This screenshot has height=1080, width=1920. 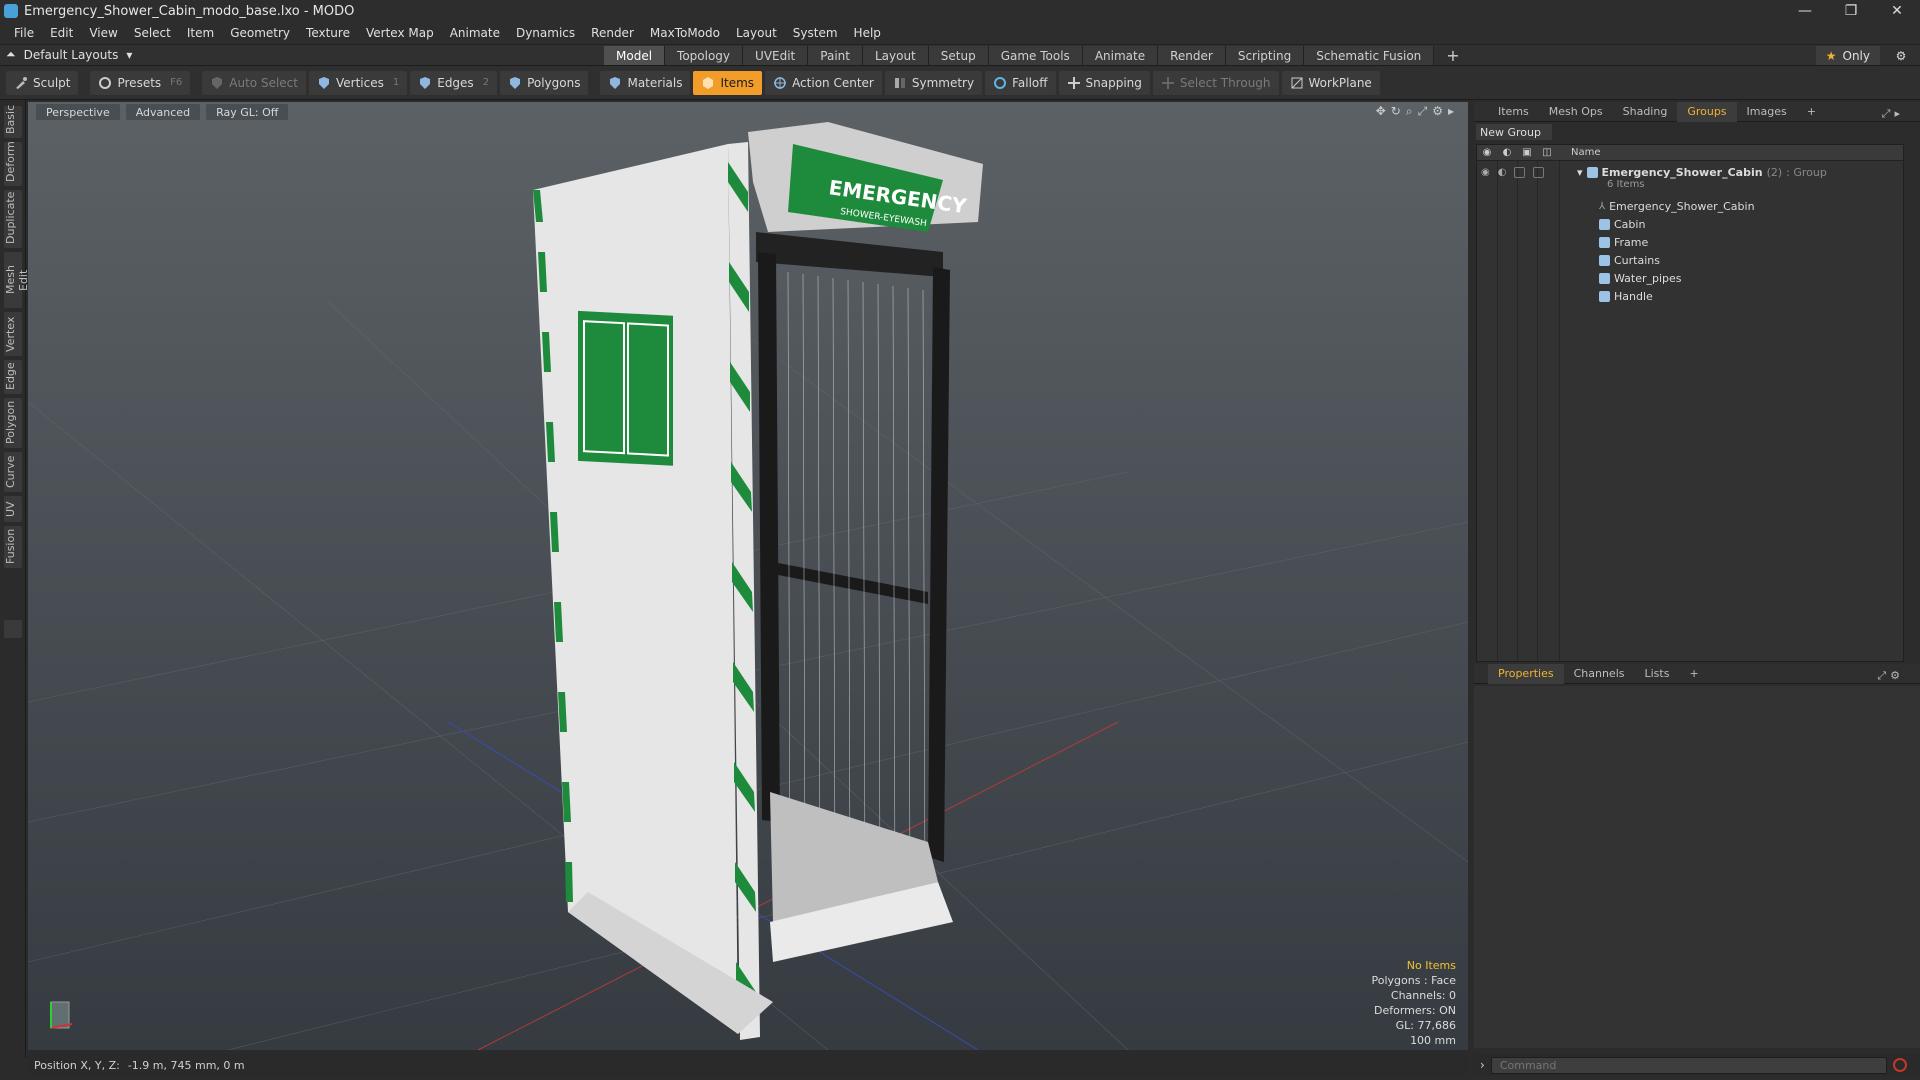 What do you see at coordinates (78, 112) in the screenshot?
I see `view-mode-button: Perspective` at bounding box center [78, 112].